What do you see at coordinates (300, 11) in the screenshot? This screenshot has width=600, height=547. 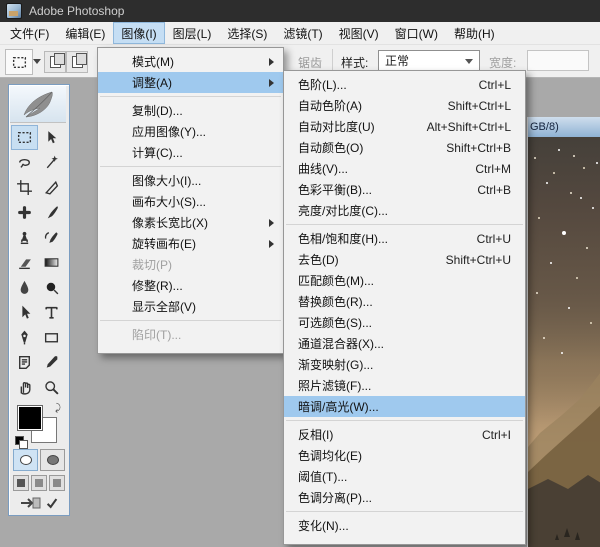 I see `title-bar: Adobe Photoshop` at bounding box center [300, 11].